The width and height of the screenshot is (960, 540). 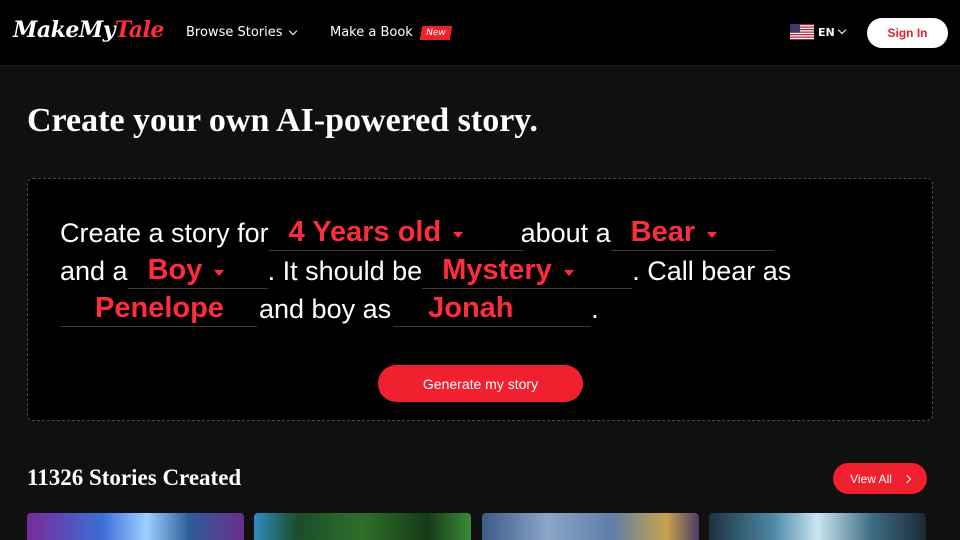 What do you see at coordinates (907, 478) in the screenshot?
I see `chevron-right-icon` at bounding box center [907, 478].